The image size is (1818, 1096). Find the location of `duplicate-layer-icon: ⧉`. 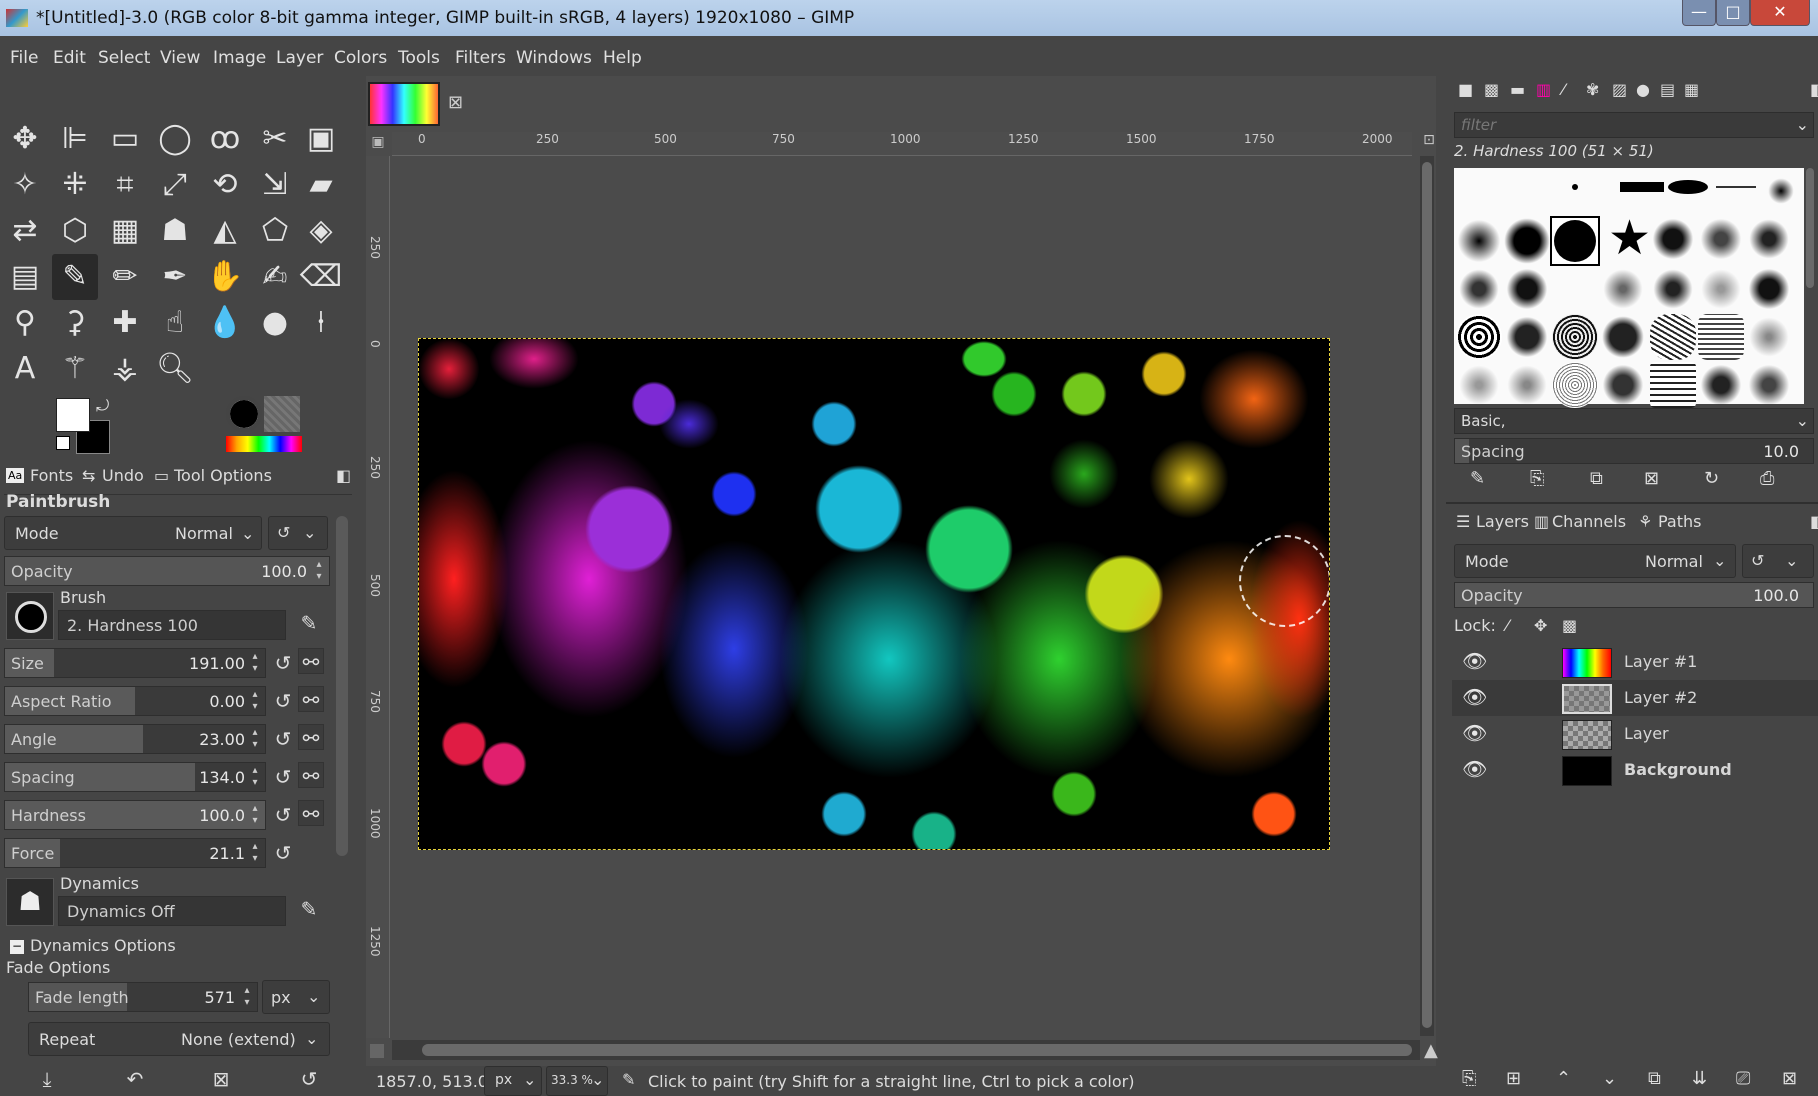

duplicate-layer-icon: ⧉ is located at coordinates (1654, 1078).